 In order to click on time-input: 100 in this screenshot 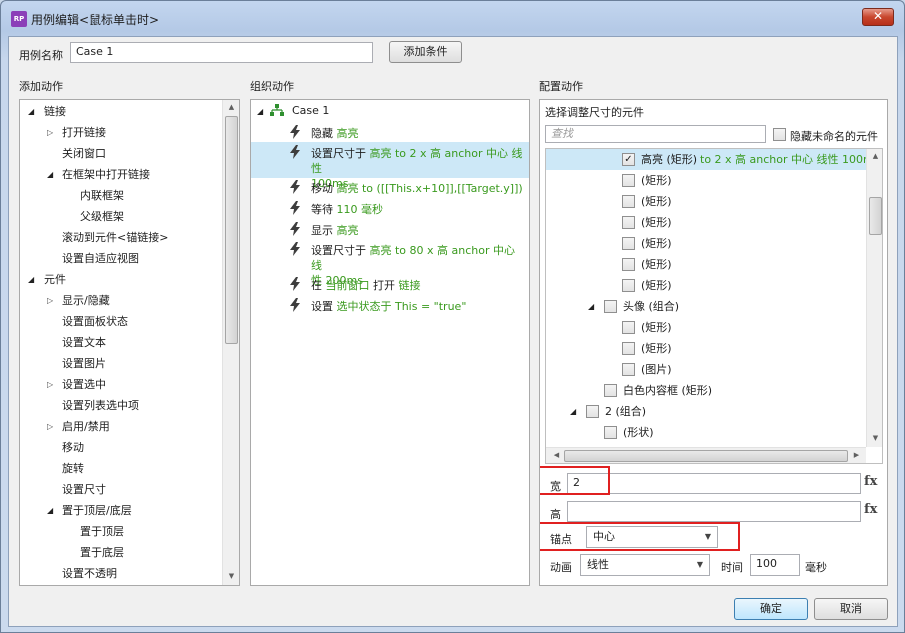, I will do `click(775, 565)`.